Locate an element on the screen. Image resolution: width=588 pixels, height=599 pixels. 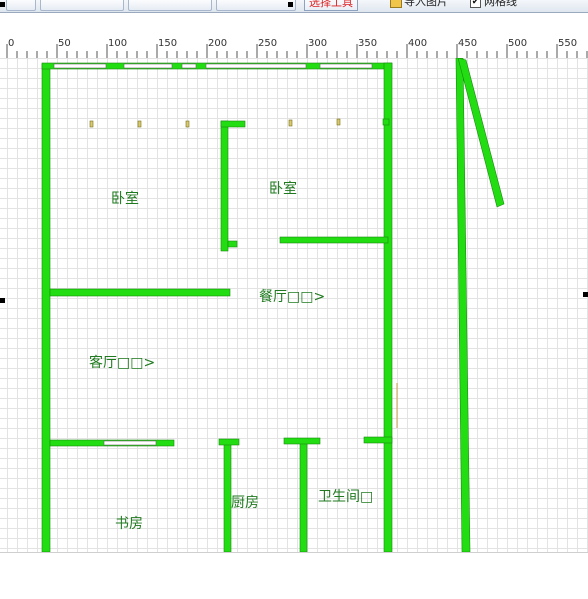
grid-label: 网格线 is located at coordinates (500, 4).